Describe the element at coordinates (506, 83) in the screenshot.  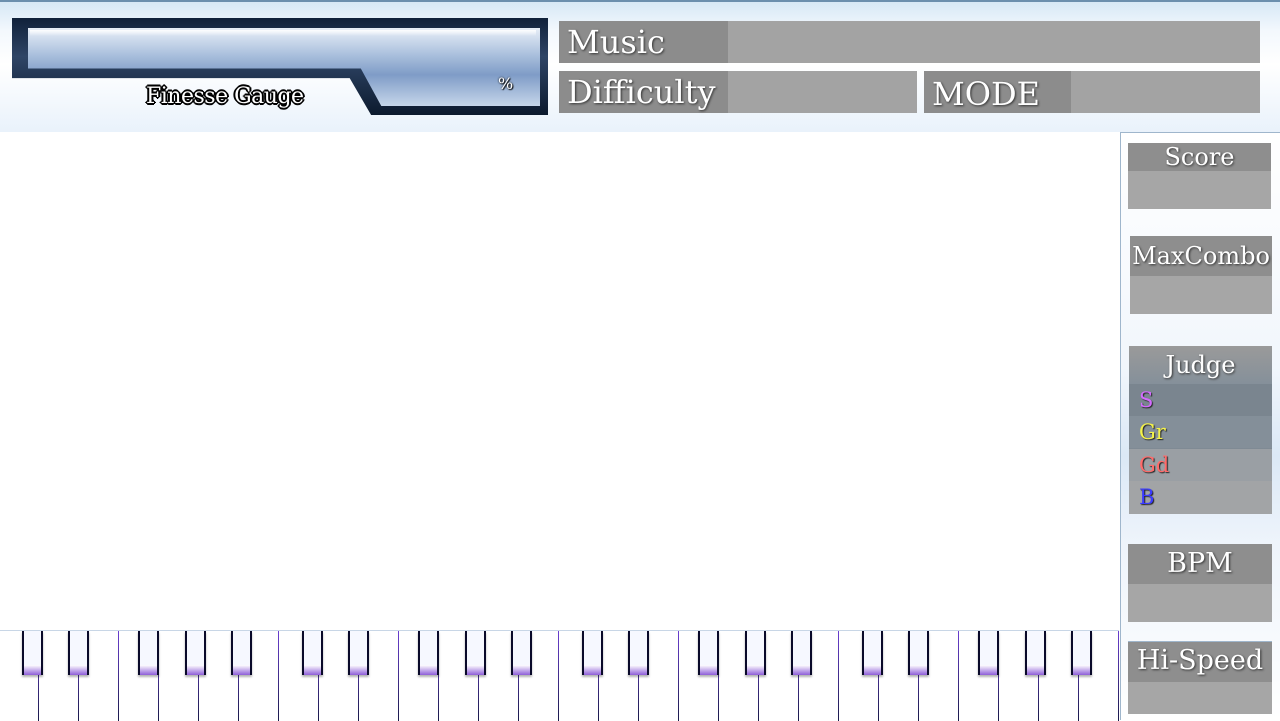
I see `finesse-gauge-percent: %` at that location.